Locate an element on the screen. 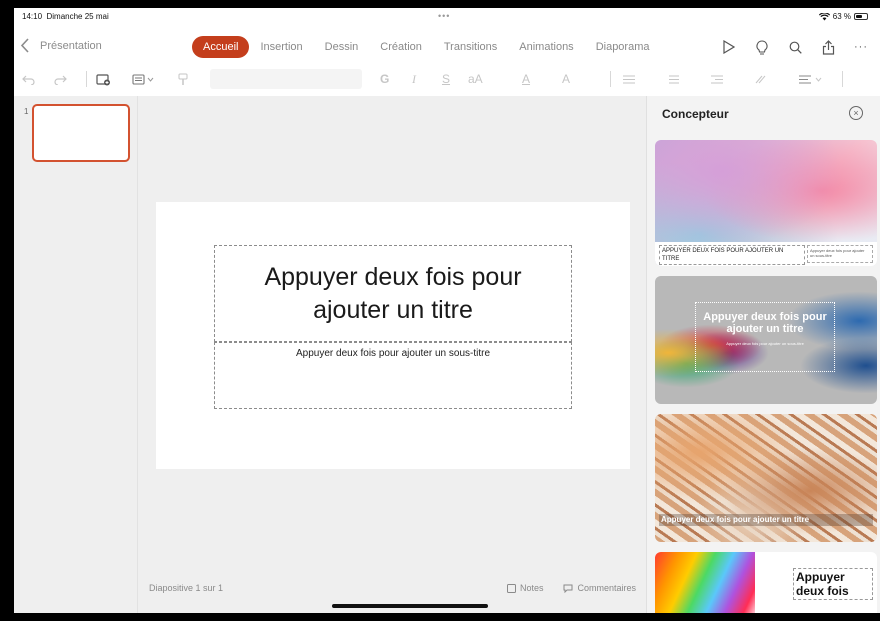 The image size is (880, 621). search-icon is located at coordinates (795, 47).